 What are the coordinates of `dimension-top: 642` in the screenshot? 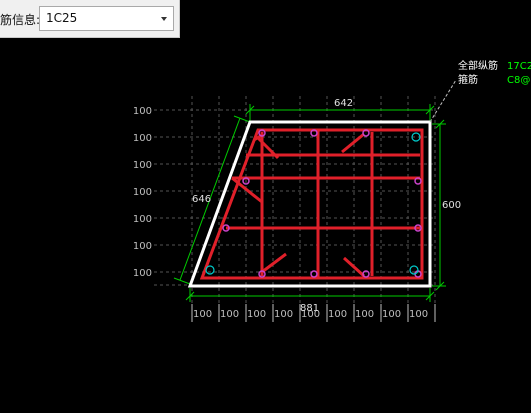 It's located at (343, 103).